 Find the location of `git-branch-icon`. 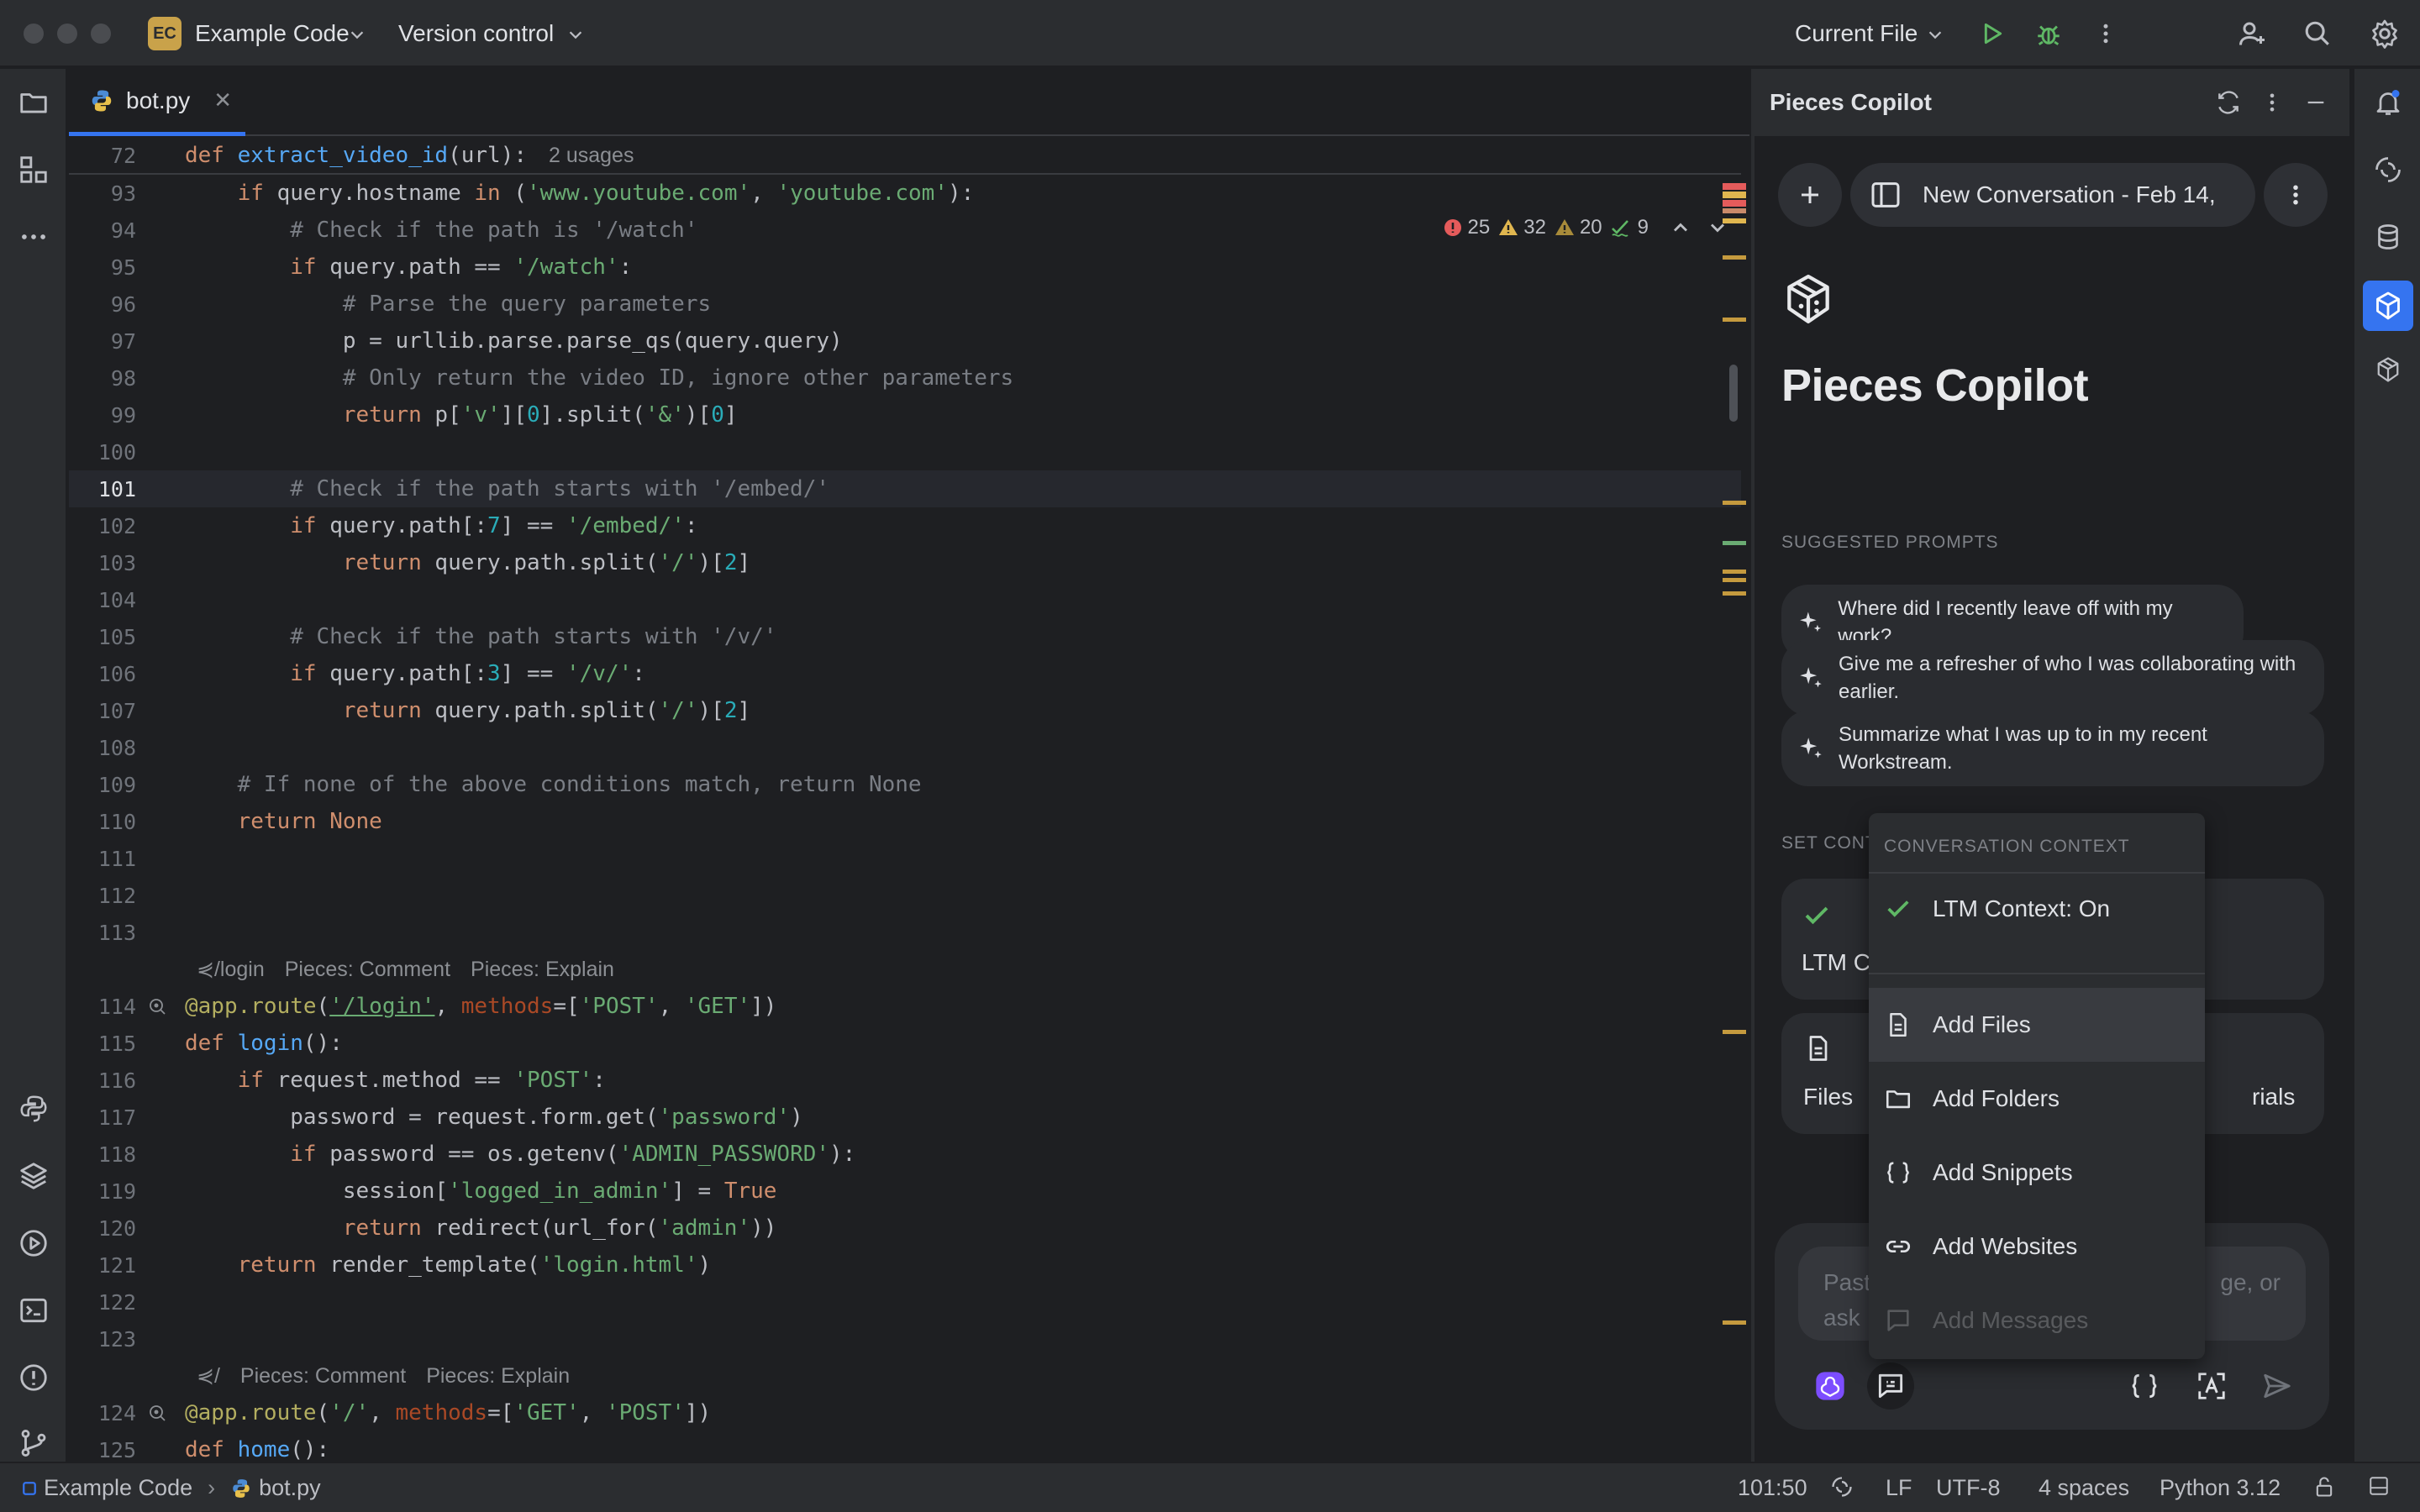

git-branch-icon is located at coordinates (34, 1443).